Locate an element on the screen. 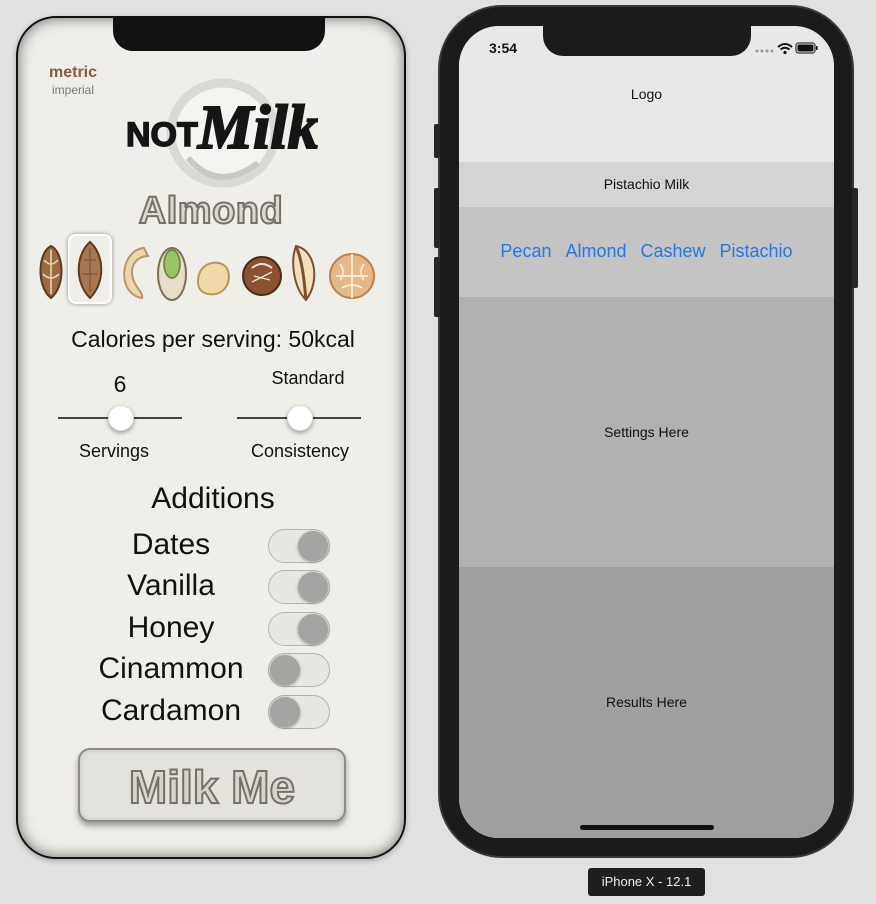 The width and height of the screenshot is (876, 904). results-placeholder: Results Here is located at coordinates (646, 702).